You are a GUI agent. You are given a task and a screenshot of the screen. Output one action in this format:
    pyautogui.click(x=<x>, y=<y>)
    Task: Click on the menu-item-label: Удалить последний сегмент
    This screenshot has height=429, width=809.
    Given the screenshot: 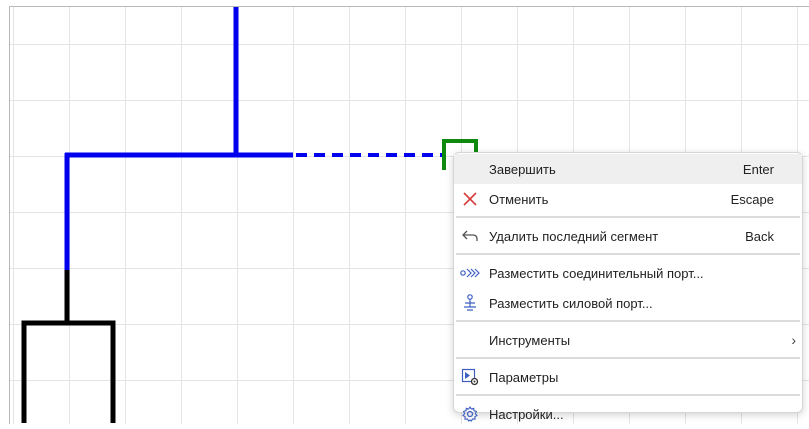 What is the action you would take?
    pyautogui.click(x=574, y=236)
    